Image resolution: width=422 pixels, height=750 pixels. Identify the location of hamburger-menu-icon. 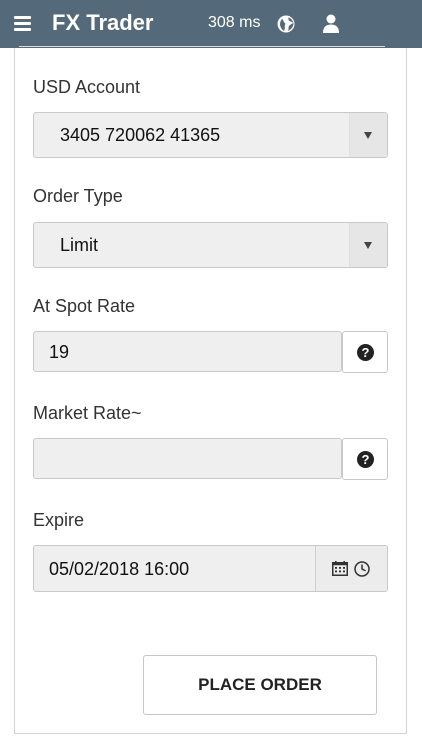
(22, 23).